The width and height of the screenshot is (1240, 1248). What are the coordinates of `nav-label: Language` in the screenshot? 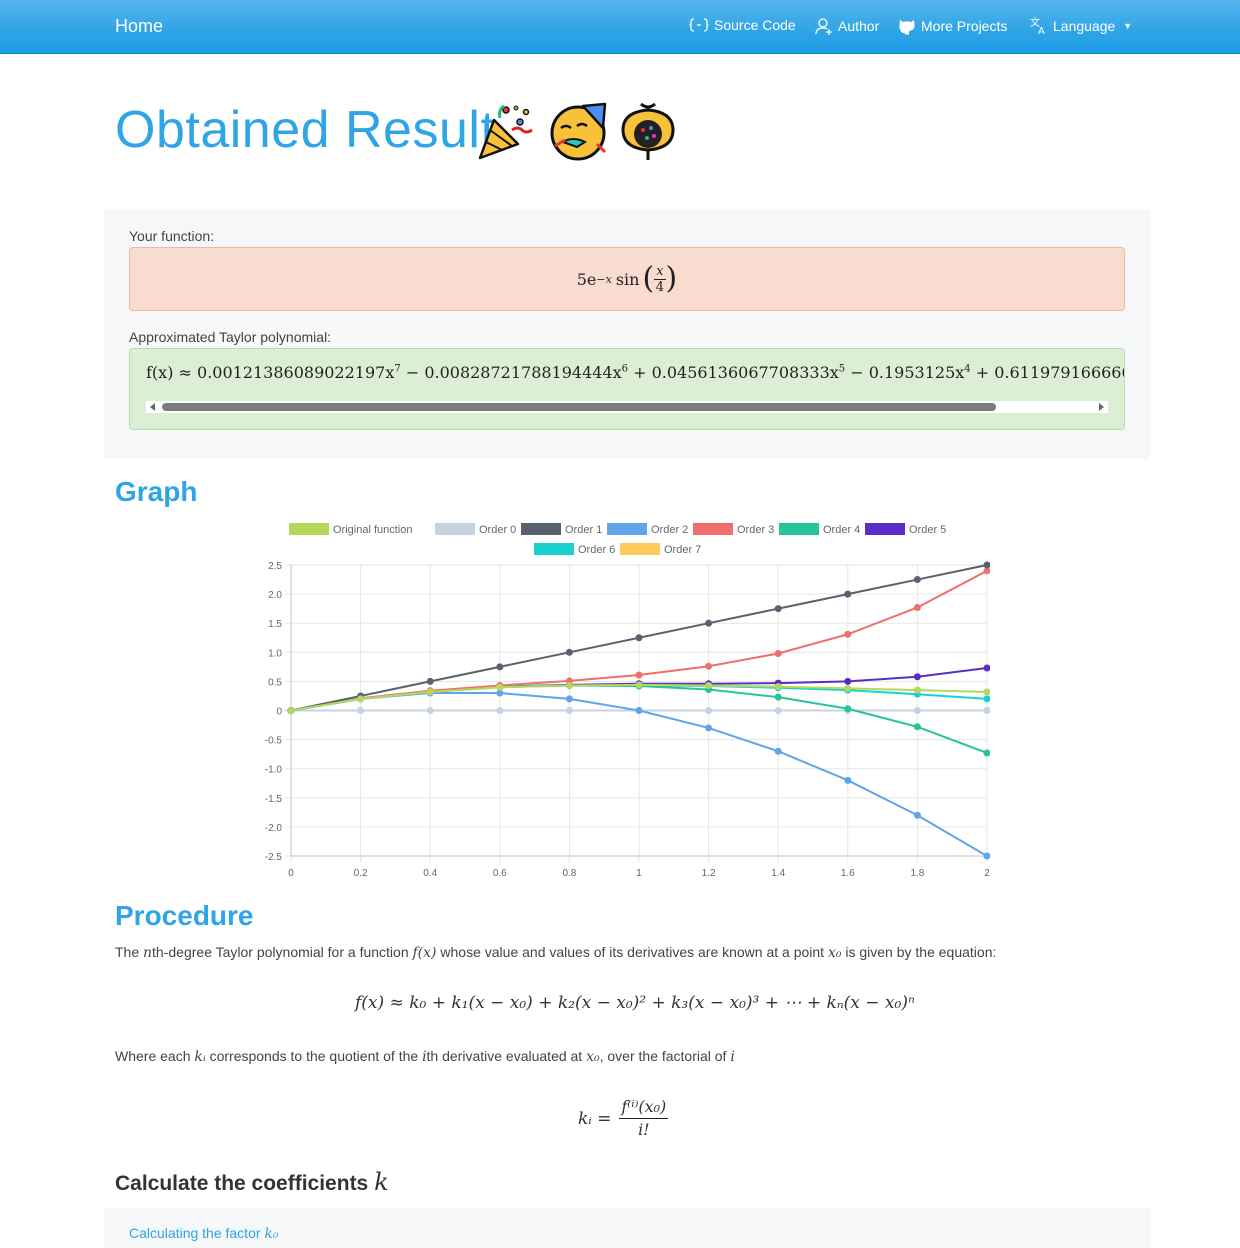 It's located at (1084, 26).